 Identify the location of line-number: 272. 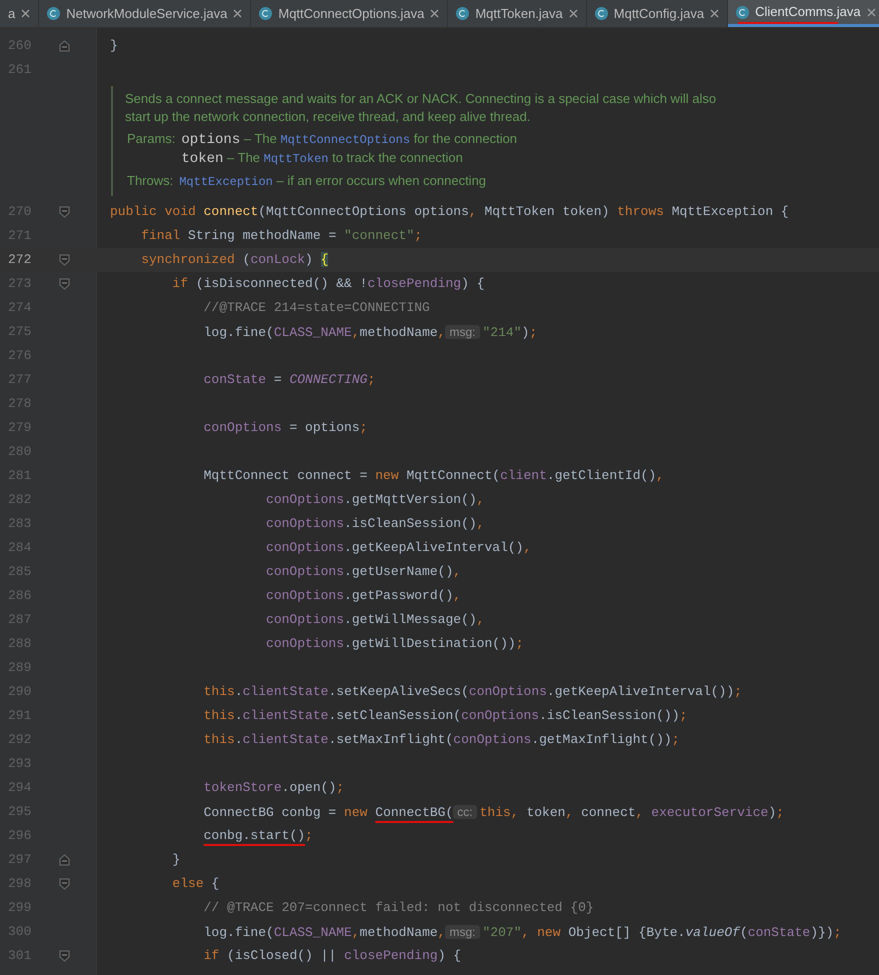
(19, 260).